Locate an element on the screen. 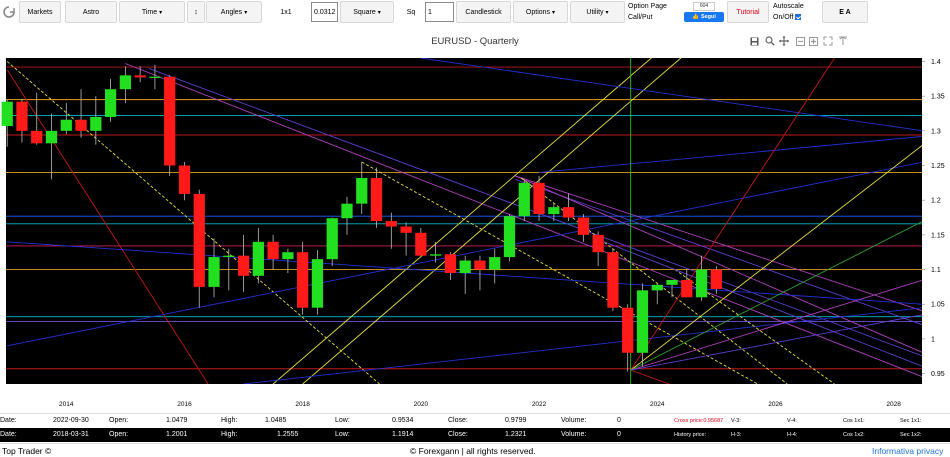 Image resolution: width=950 pixels, height=457 pixels. y-tick-label: 1.2 is located at coordinates (936, 201).